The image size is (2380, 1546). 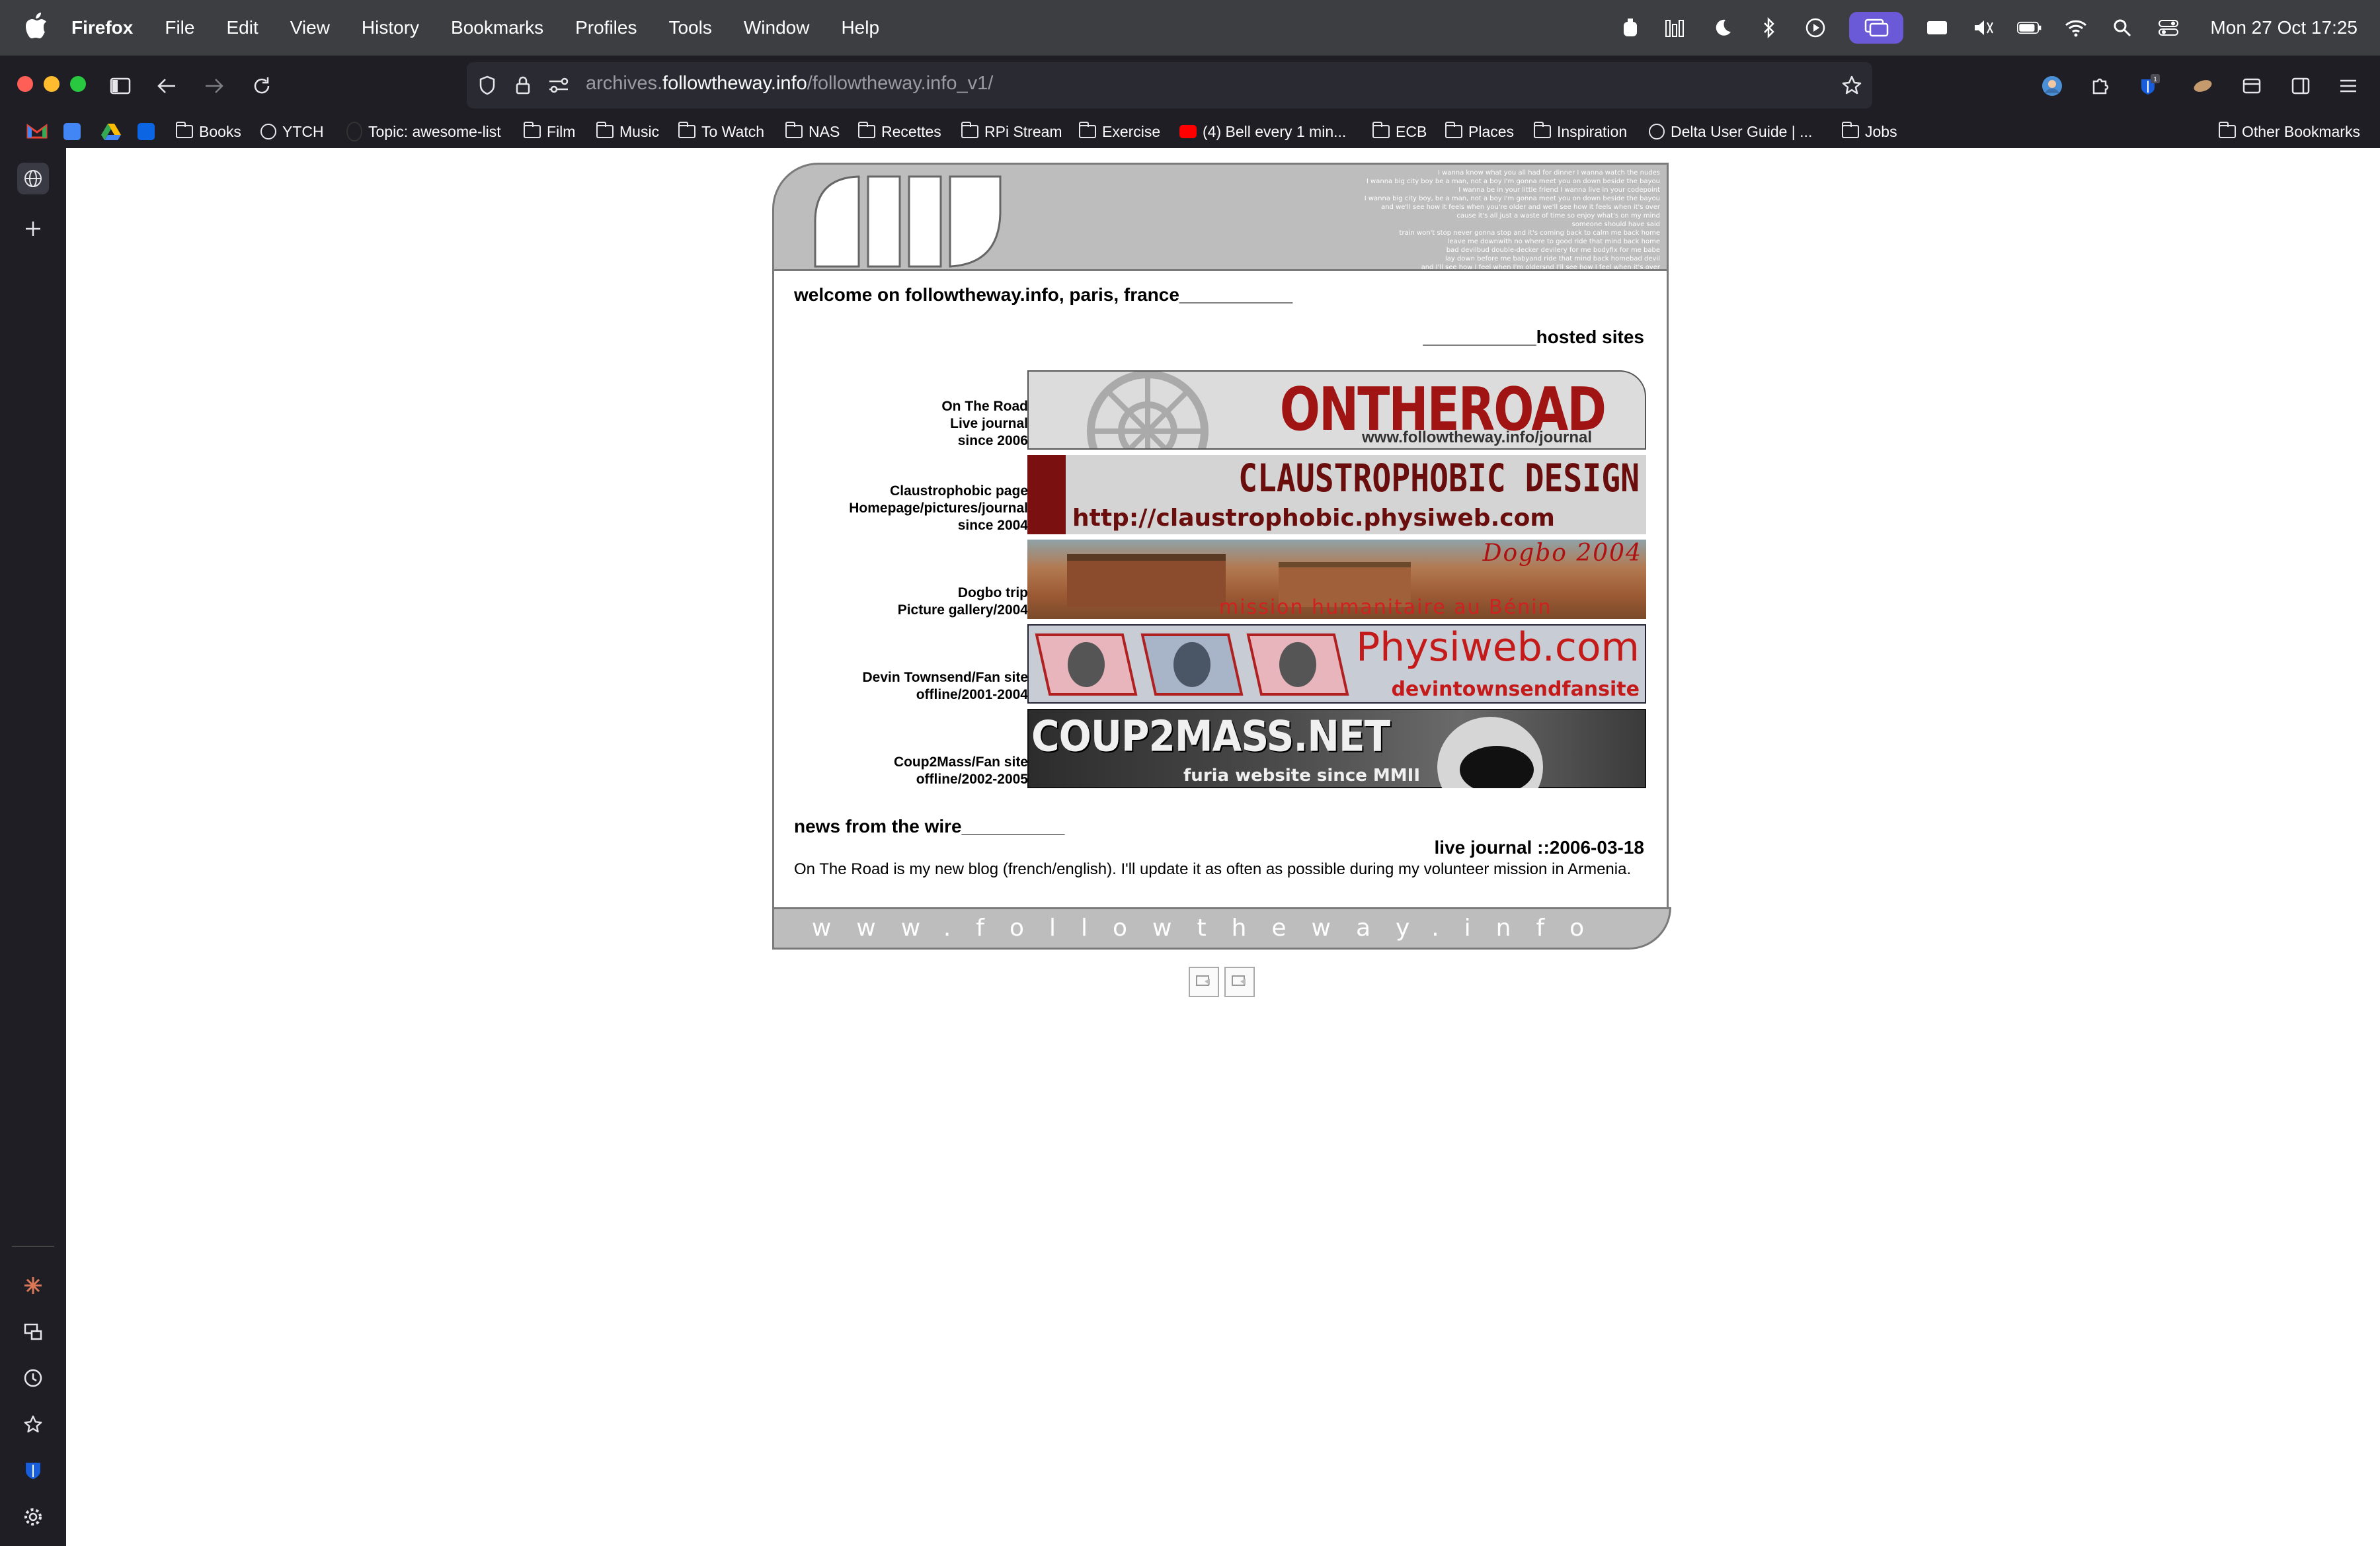 I want to click on volume-muted-icon, so click(x=1983, y=27).